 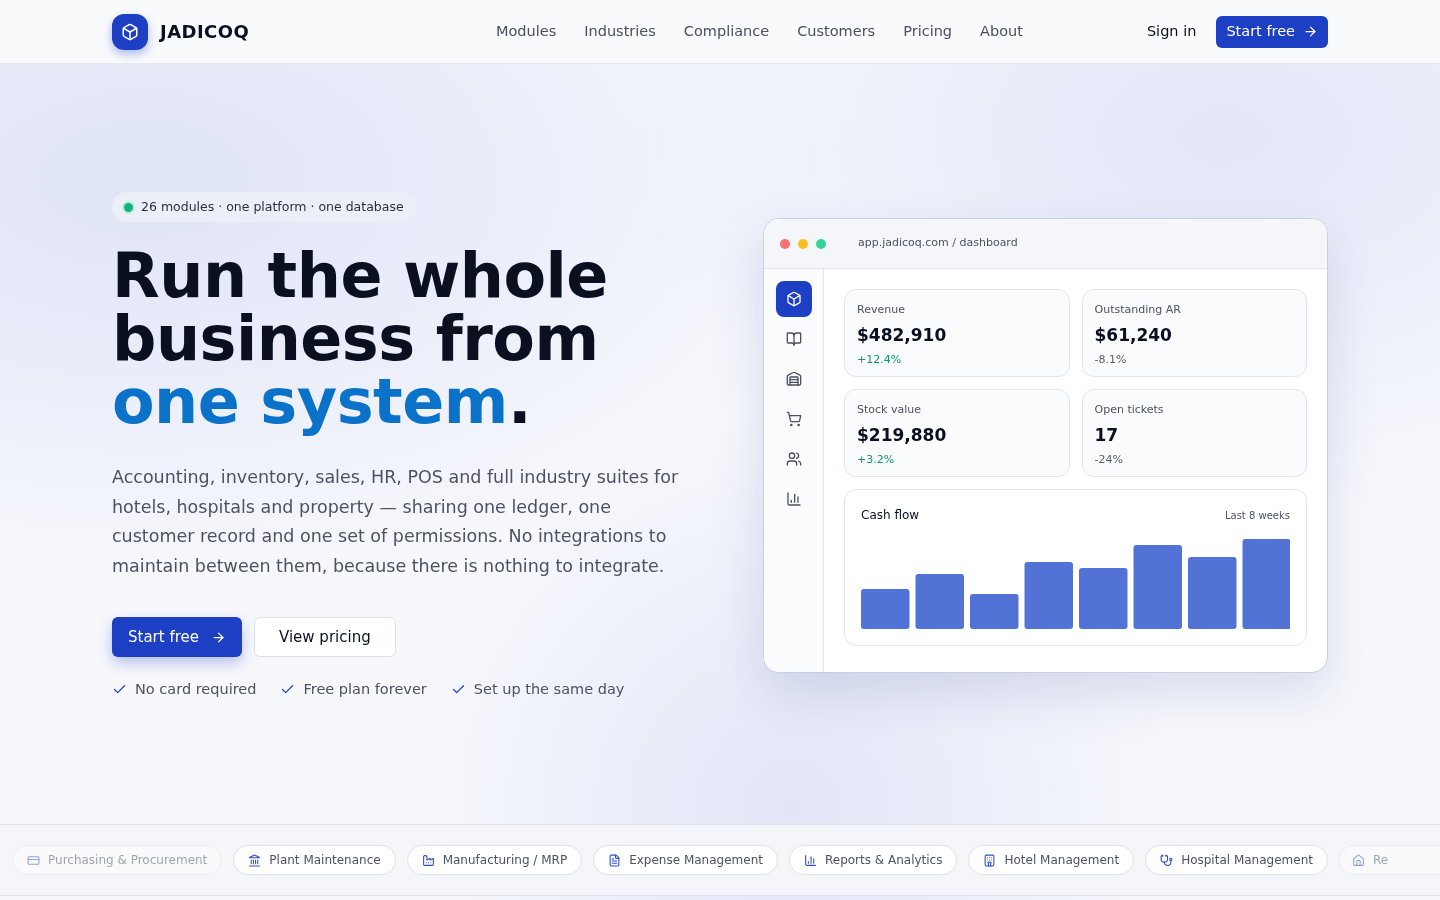 I want to click on sign-in-link: Sign in, so click(x=1171, y=31).